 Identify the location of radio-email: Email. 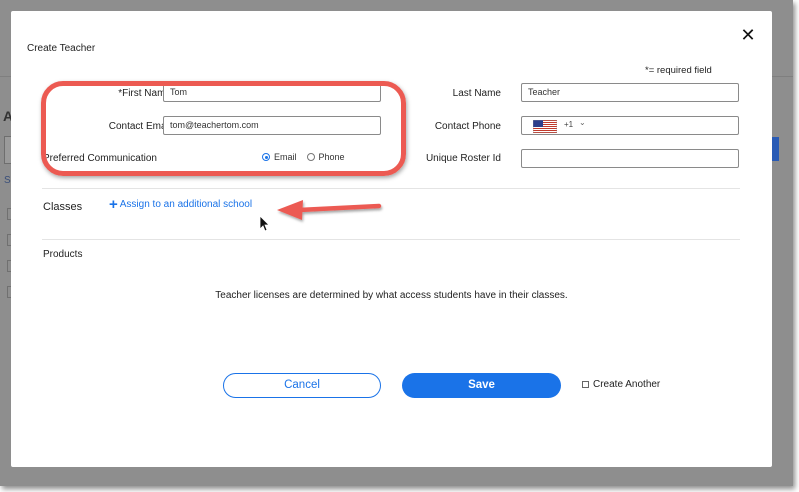
(279, 157).